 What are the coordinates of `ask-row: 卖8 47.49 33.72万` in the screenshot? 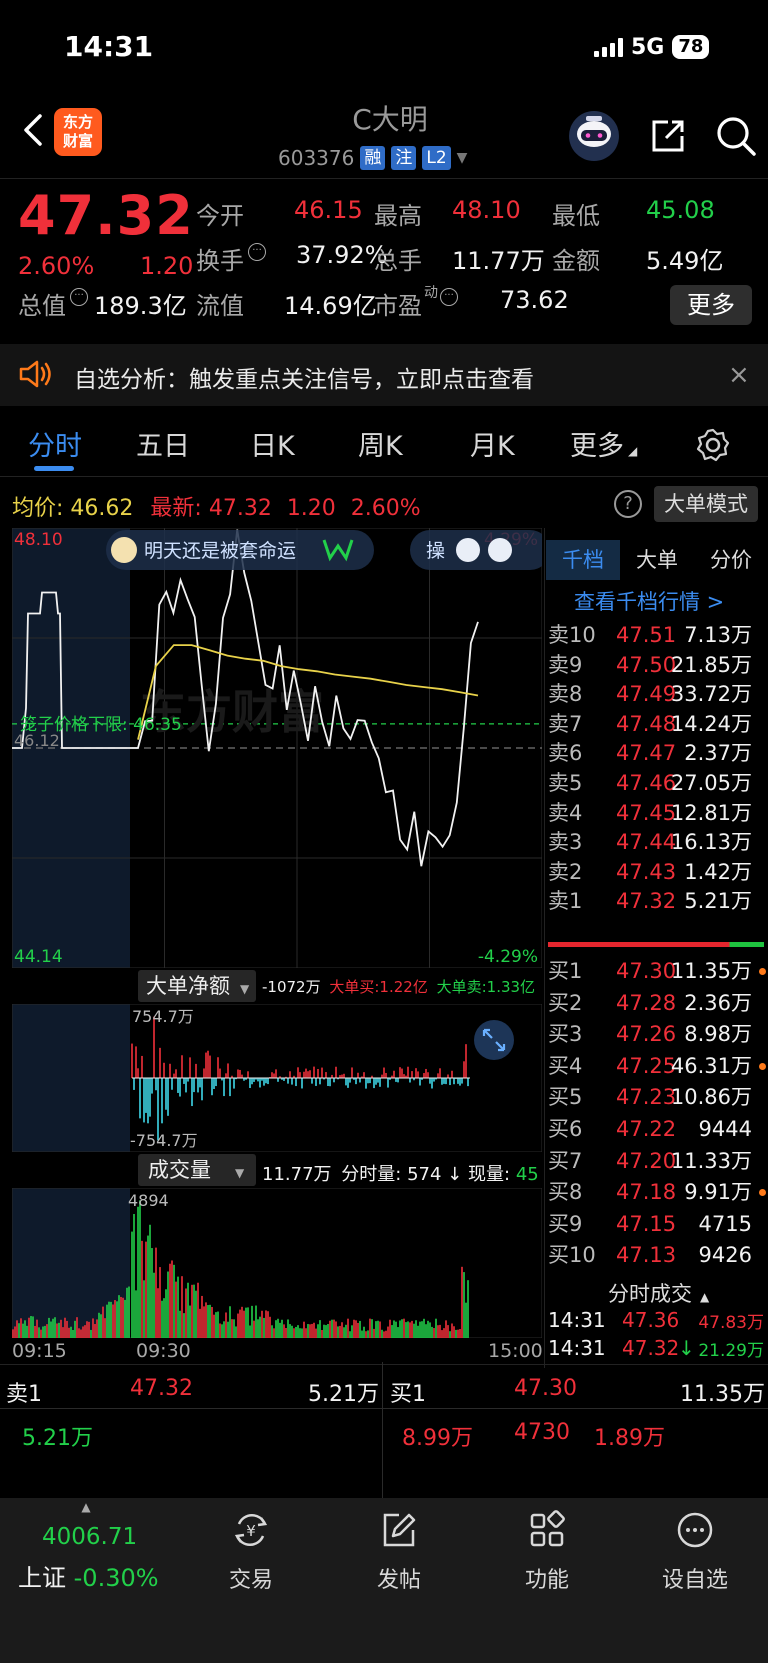 It's located at (658, 694).